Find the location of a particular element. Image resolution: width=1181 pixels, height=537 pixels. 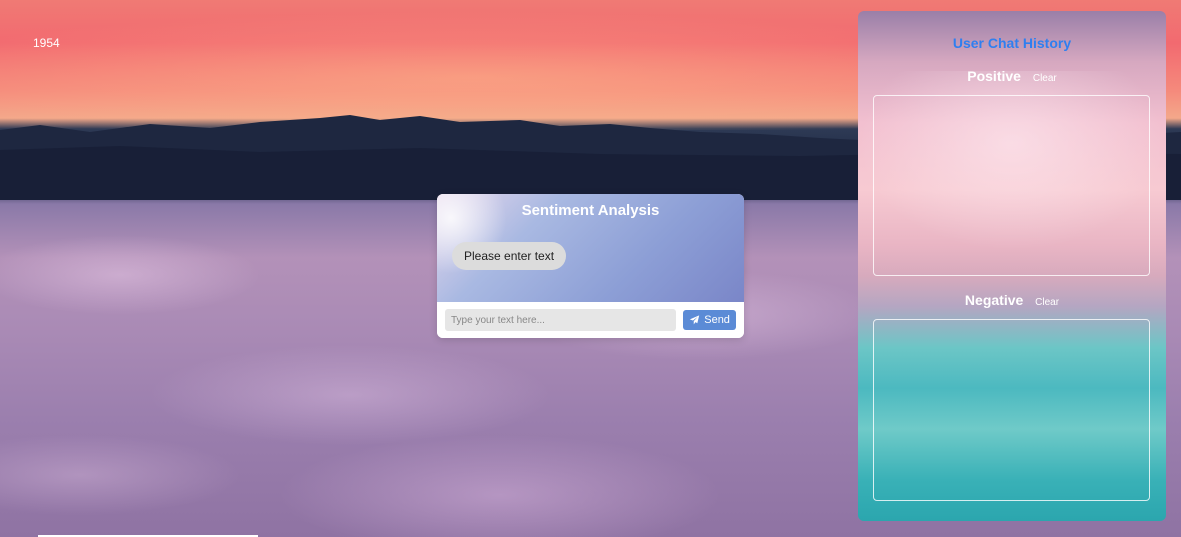

visit-counter: 1954 is located at coordinates (46, 43).